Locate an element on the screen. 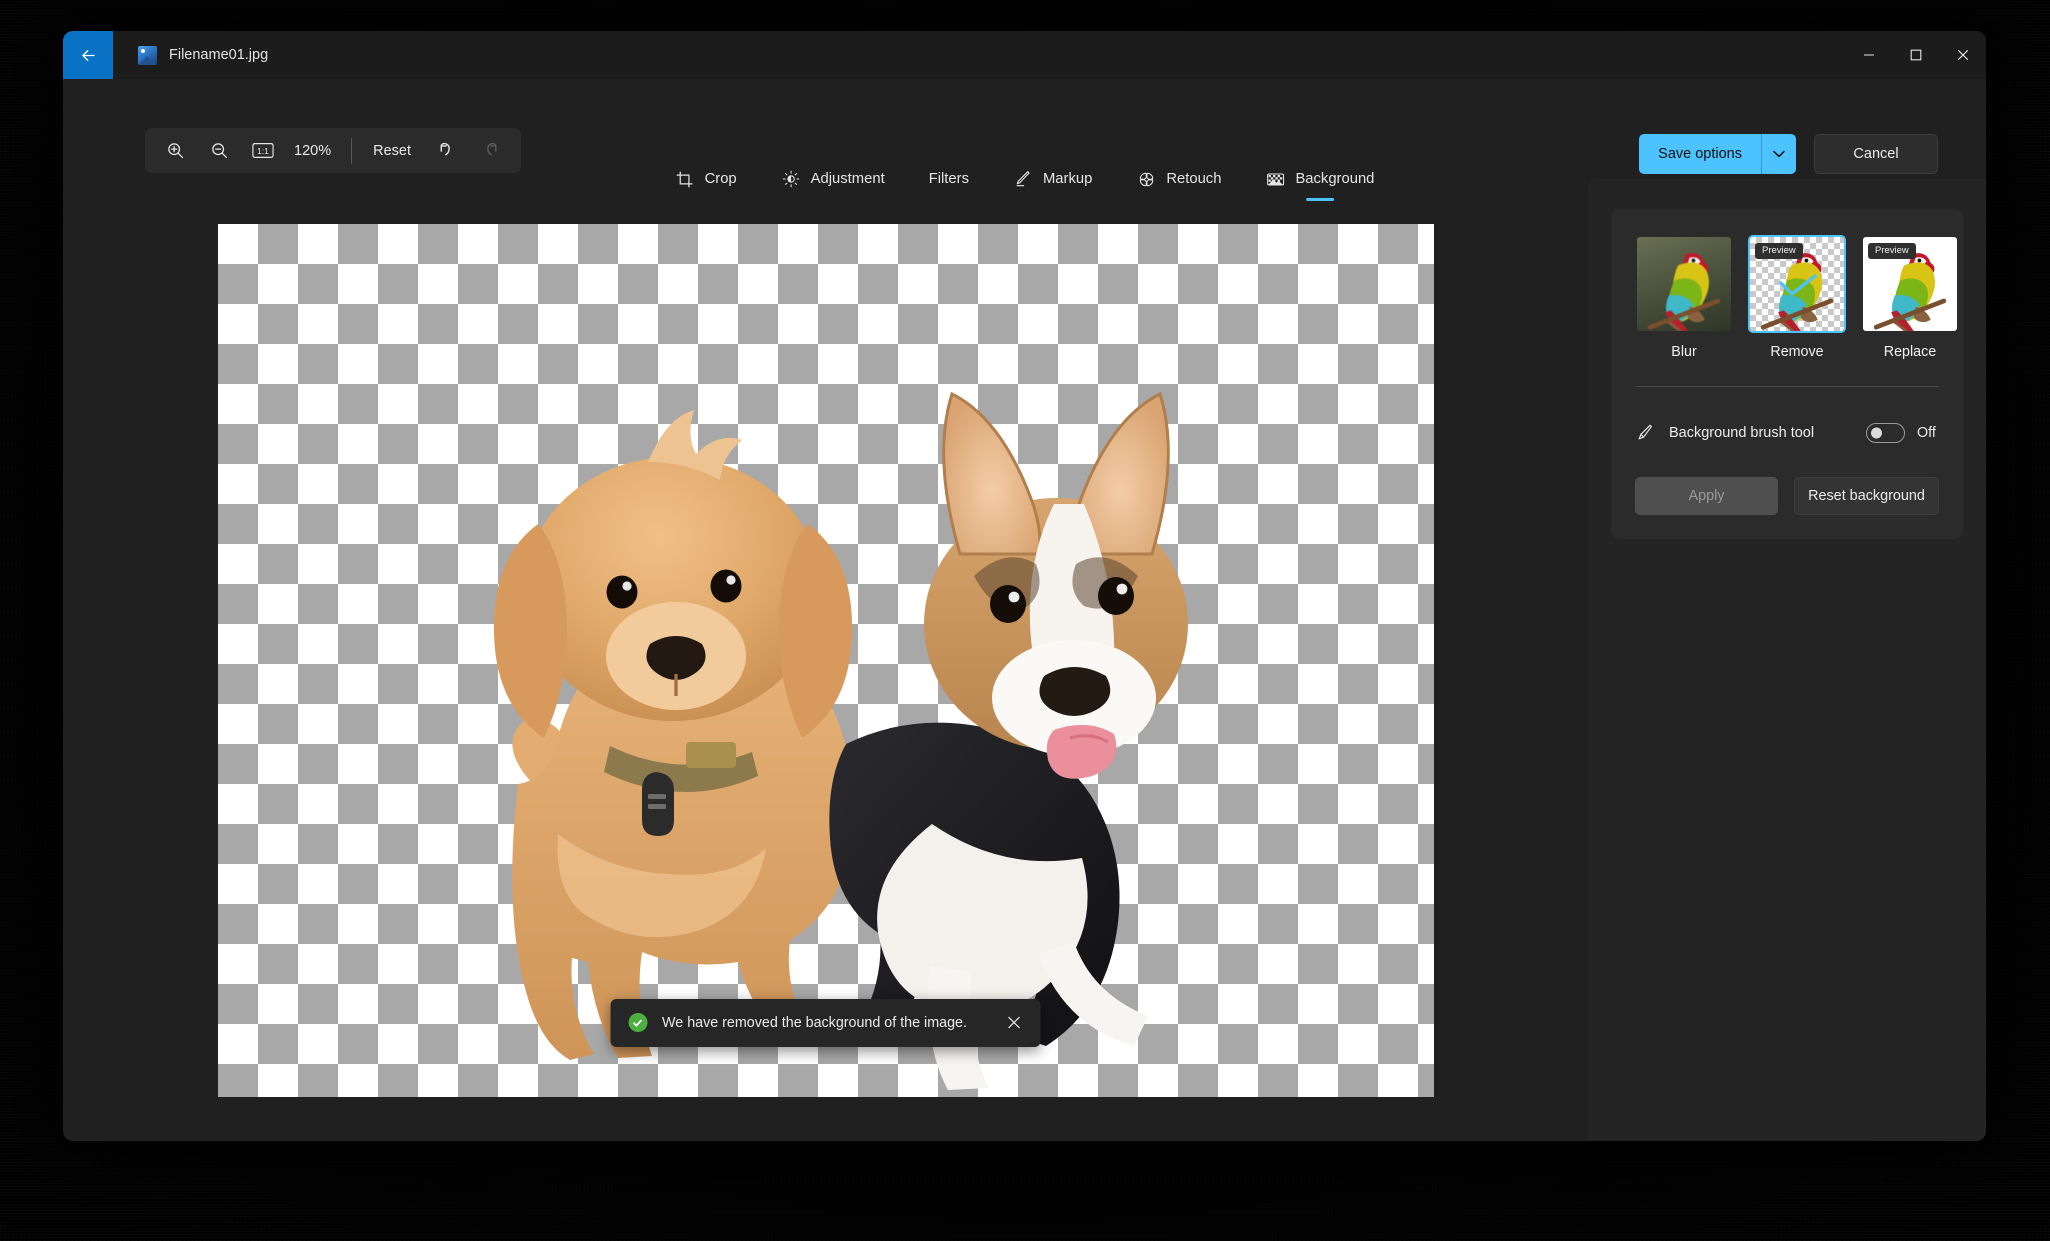 The width and height of the screenshot is (2050, 1241). background-option-list: Blur Preview Remove Preview Replace is located at coordinates (1796, 297).